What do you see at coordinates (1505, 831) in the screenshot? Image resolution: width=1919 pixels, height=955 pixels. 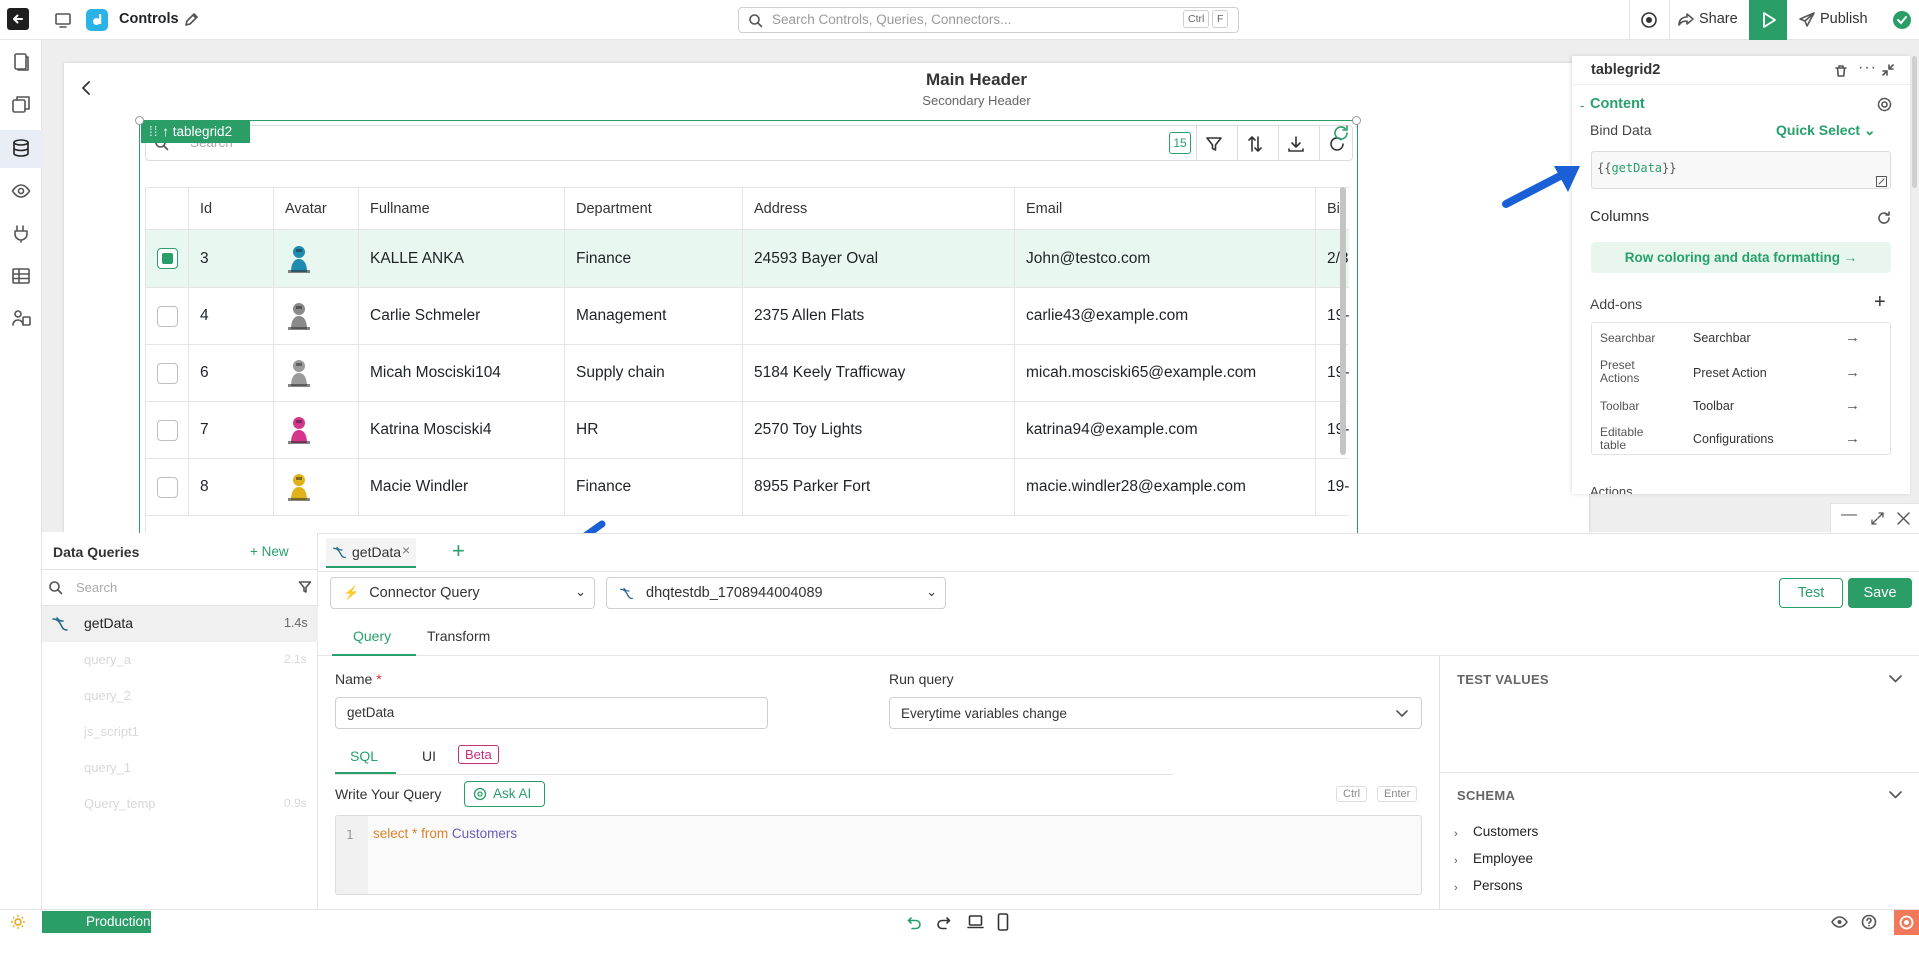 I see `schema-item-label: Customers` at bounding box center [1505, 831].